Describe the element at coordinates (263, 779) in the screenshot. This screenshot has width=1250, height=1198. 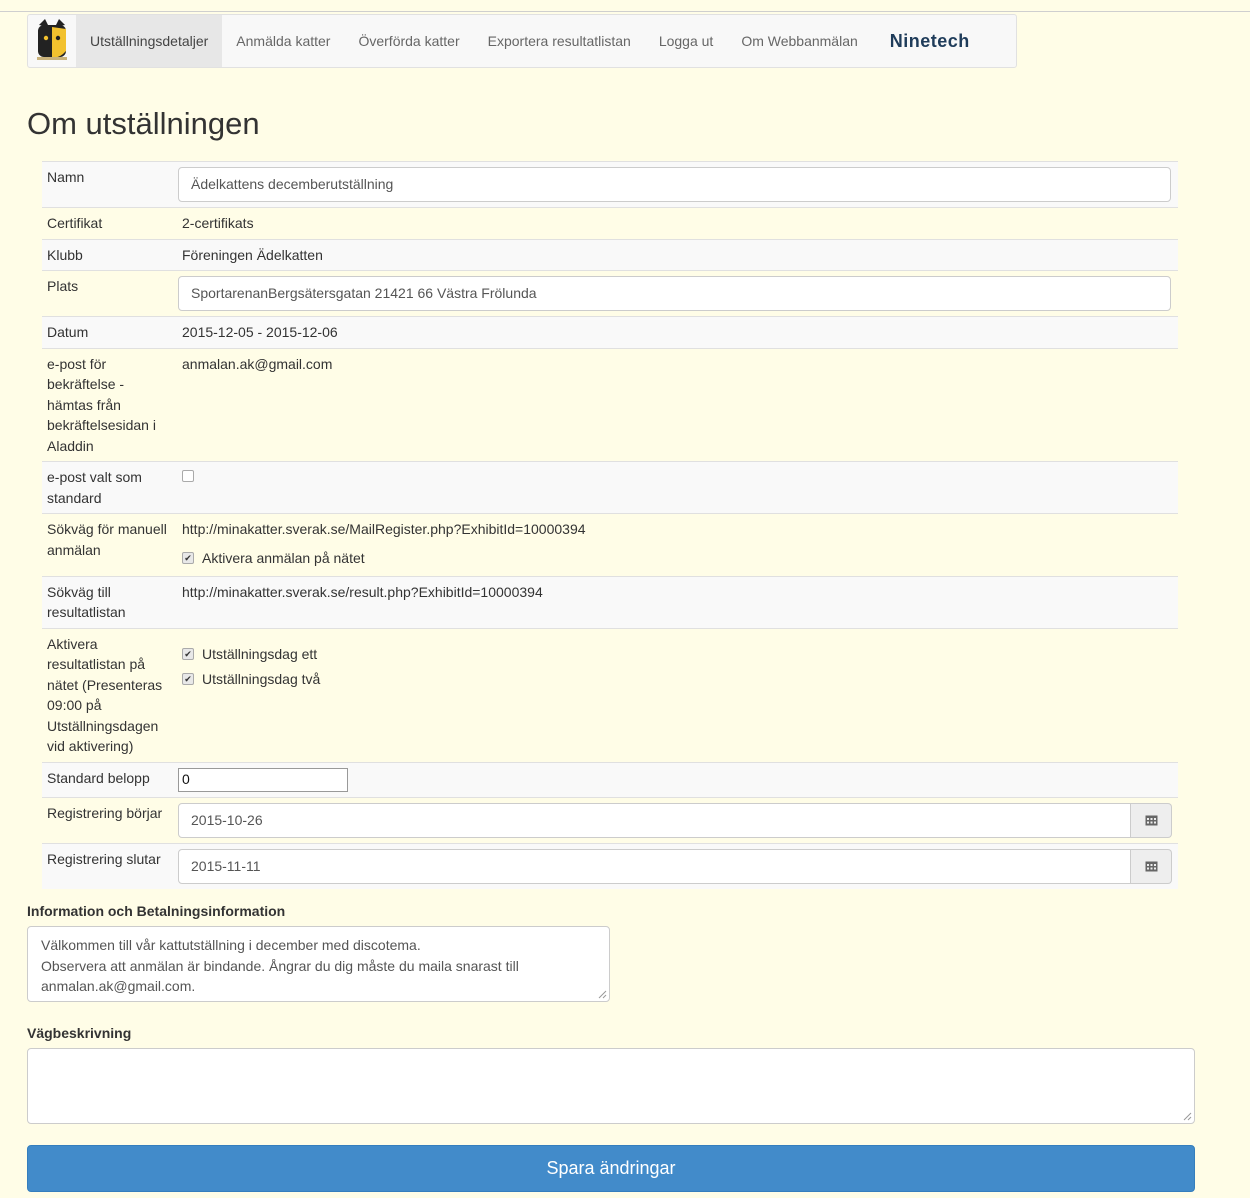
I see `belopp-input: 0` at that location.